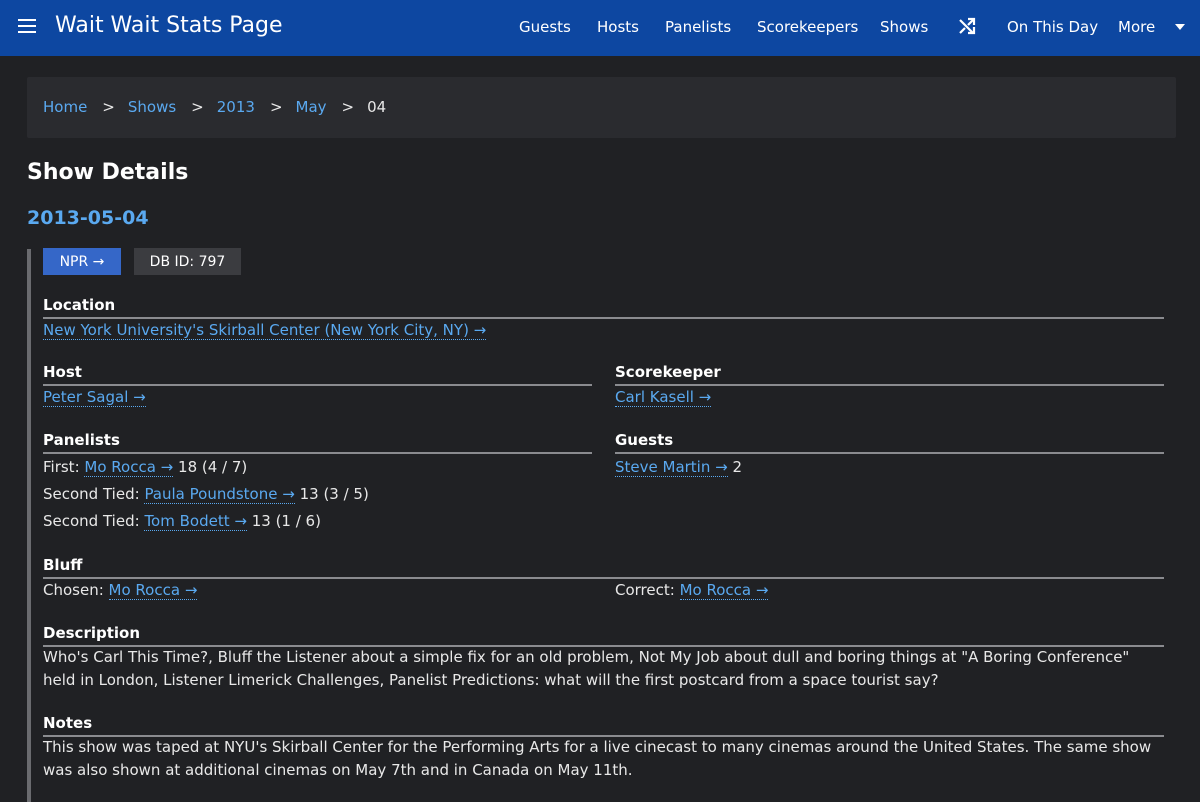 This screenshot has height=802, width=1200. Describe the element at coordinates (187, 261) in the screenshot. I see `db-id-badge: DB ID: 797` at that location.